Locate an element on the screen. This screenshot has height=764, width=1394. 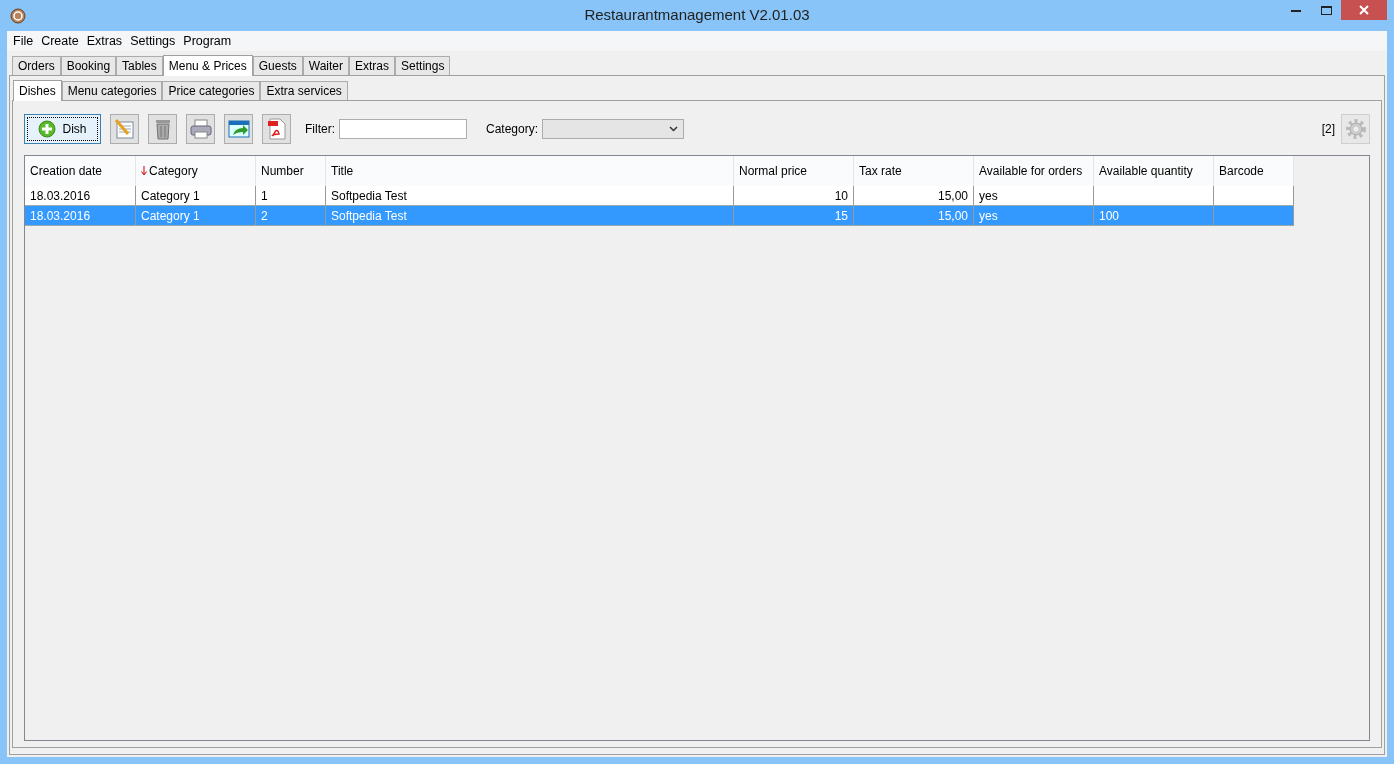
menu-item: Settings is located at coordinates (153, 41).